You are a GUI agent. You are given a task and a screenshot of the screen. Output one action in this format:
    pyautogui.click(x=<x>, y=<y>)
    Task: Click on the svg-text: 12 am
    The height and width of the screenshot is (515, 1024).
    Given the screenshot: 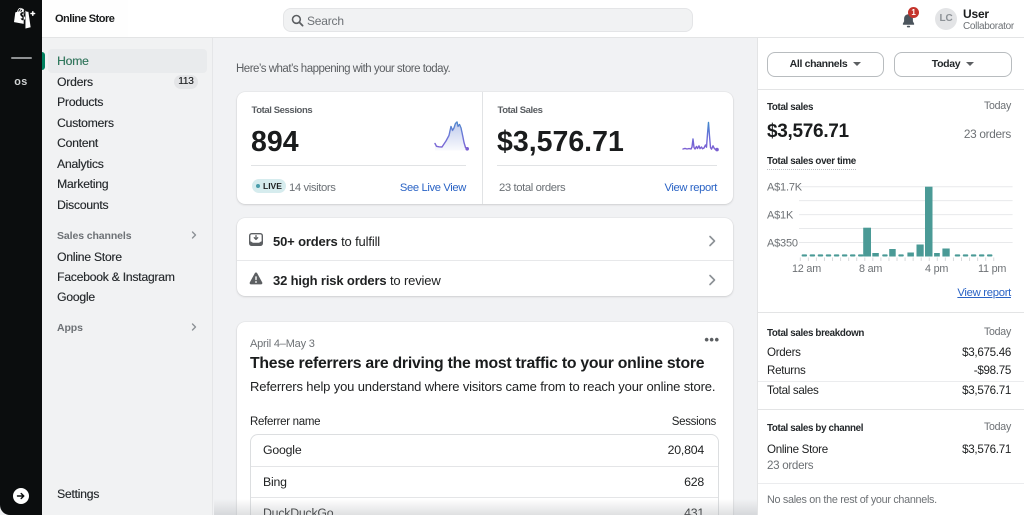 What is the action you would take?
    pyautogui.click(x=806, y=269)
    